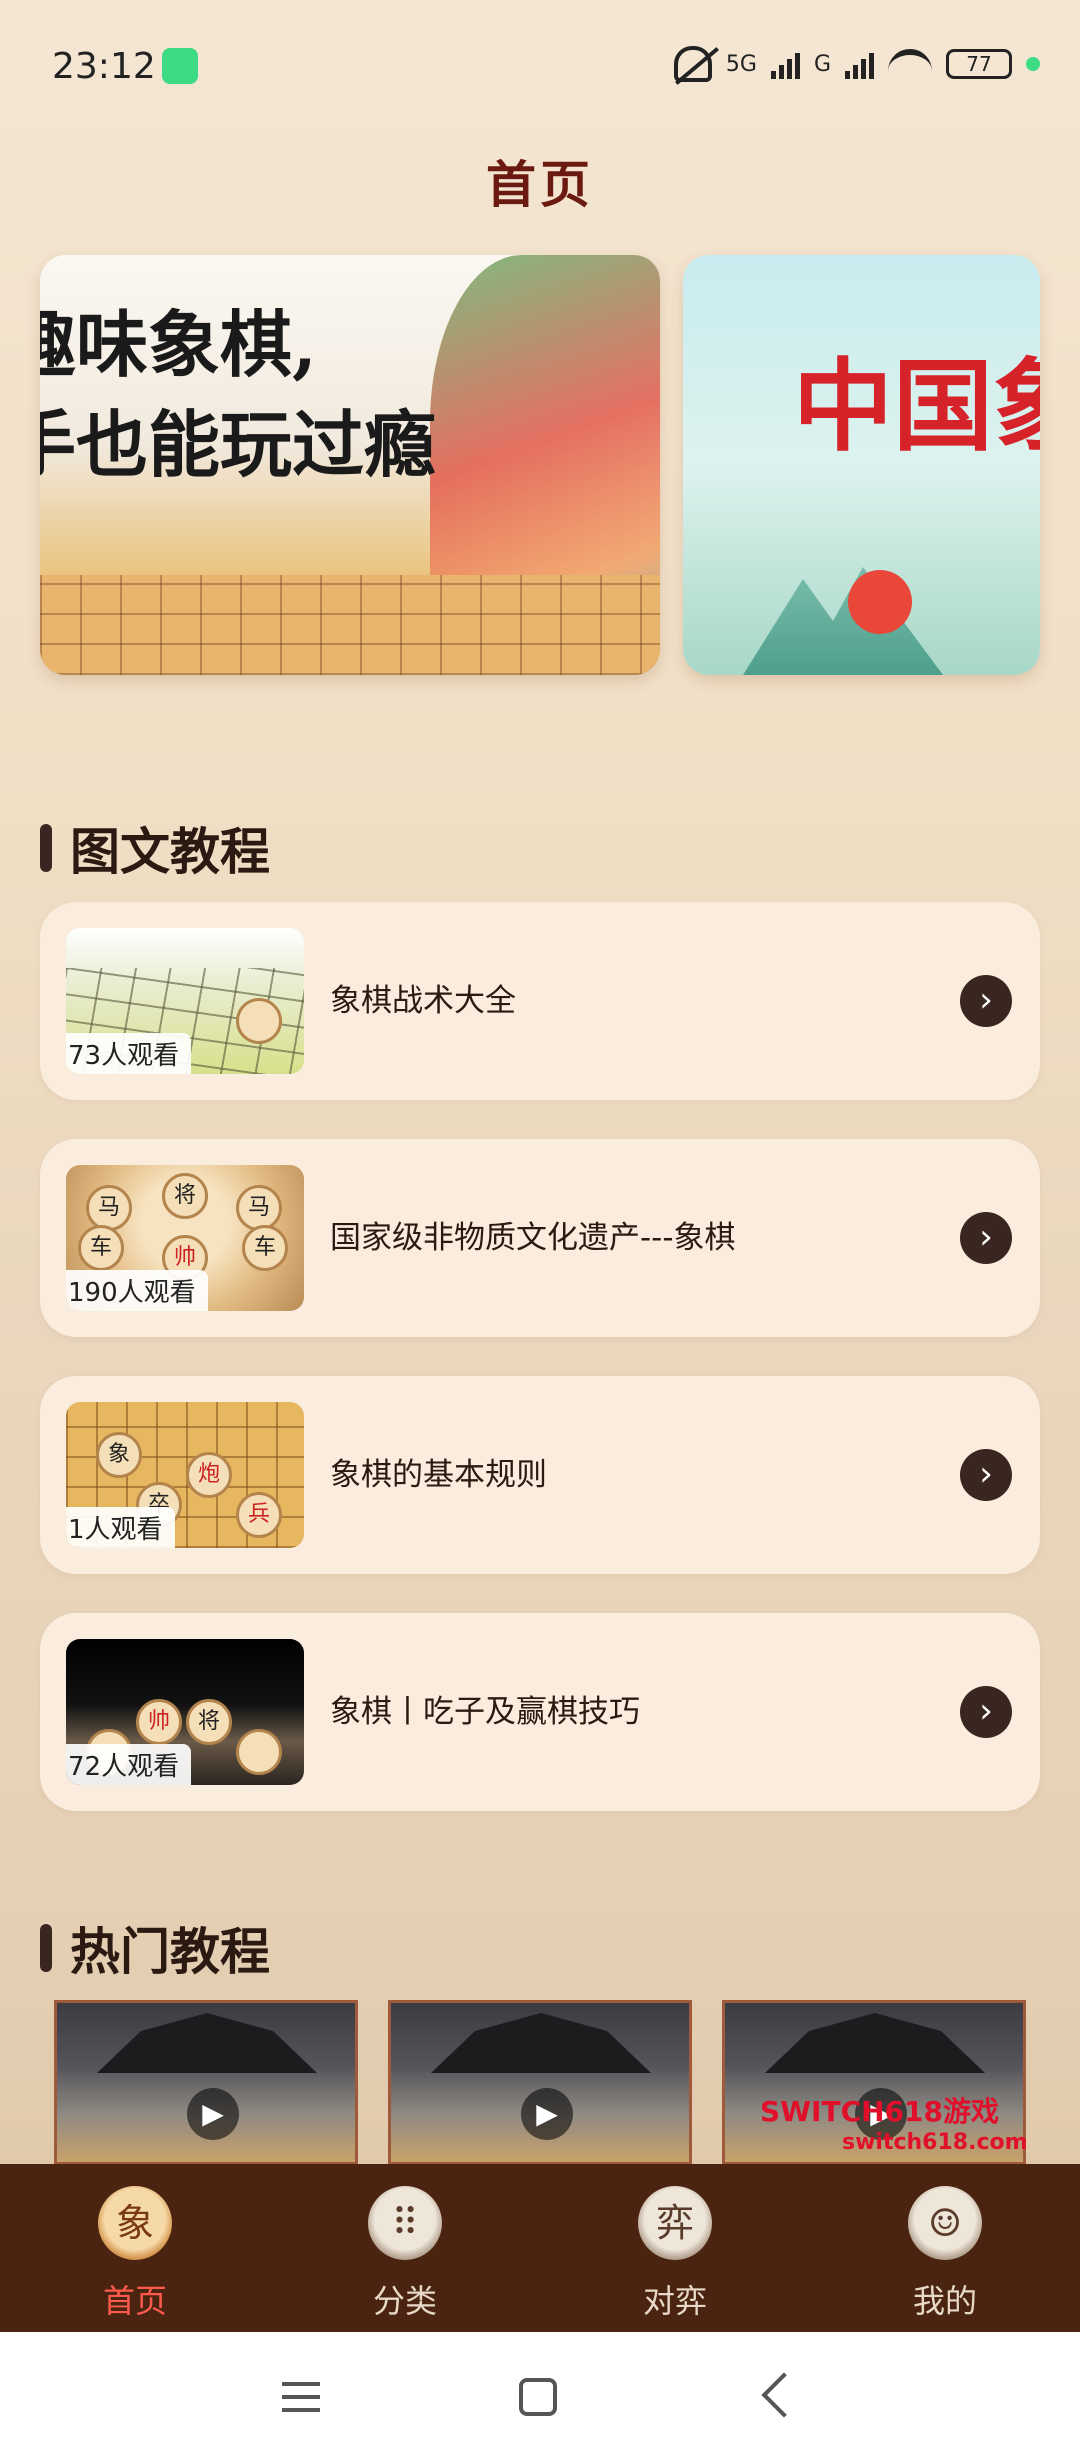 Image resolution: width=1080 pixels, height=2460 pixels. I want to click on status-bar: 23:12 5G G 77, so click(540, 67).